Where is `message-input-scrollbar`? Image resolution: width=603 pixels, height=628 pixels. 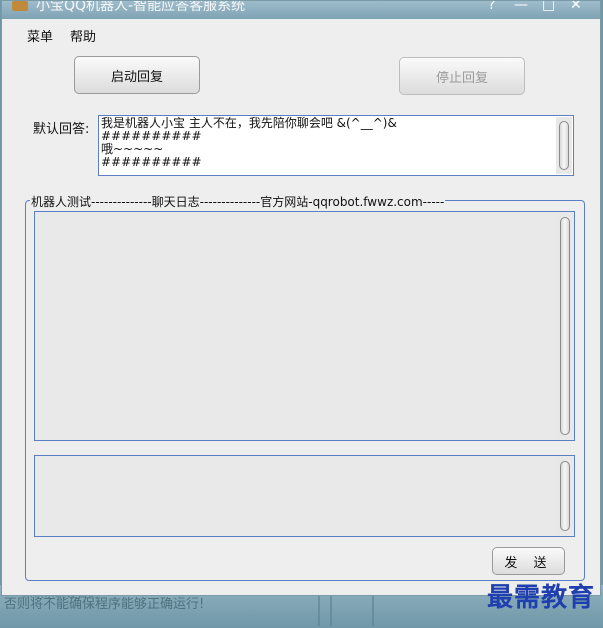
message-input-scrollbar is located at coordinates (565, 496).